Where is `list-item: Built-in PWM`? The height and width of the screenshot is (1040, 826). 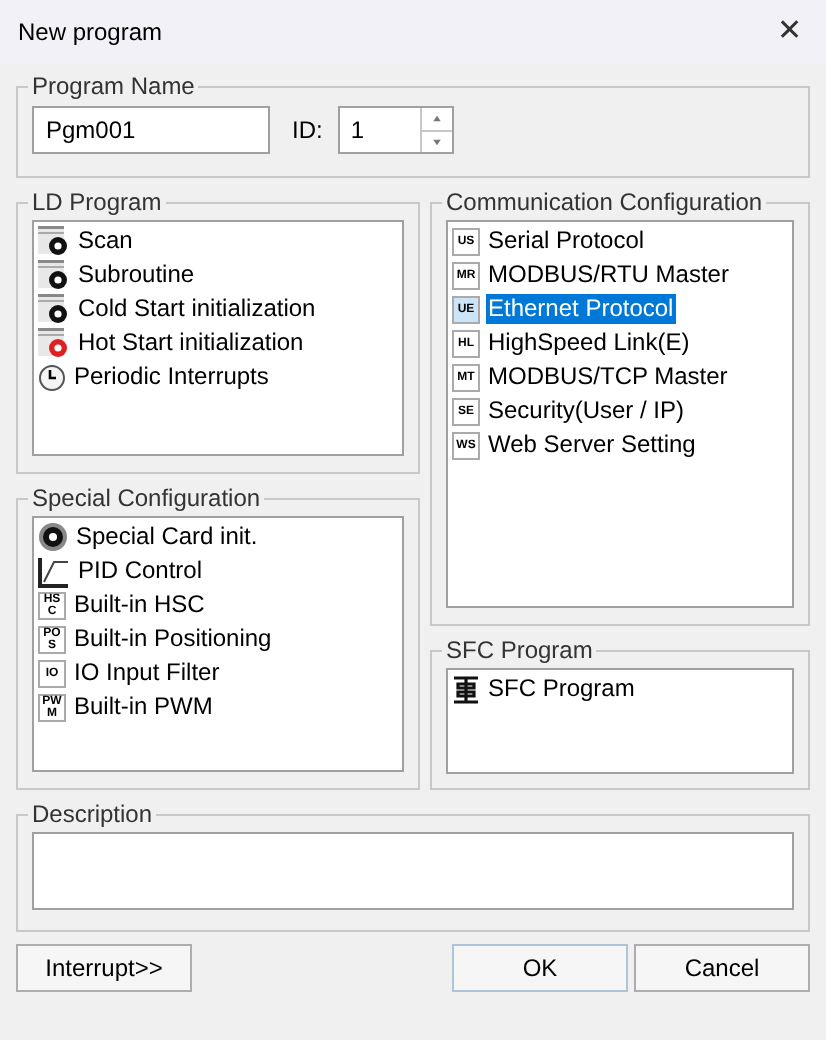 list-item: Built-in PWM is located at coordinates (143, 707).